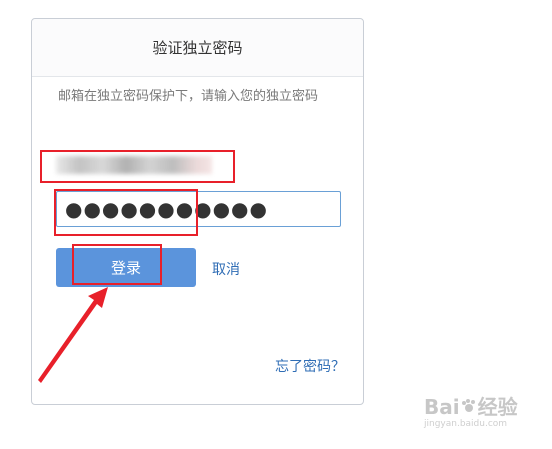  Describe the element at coordinates (126, 267) in the screenshot. I see `login-button: 登录` at that location.